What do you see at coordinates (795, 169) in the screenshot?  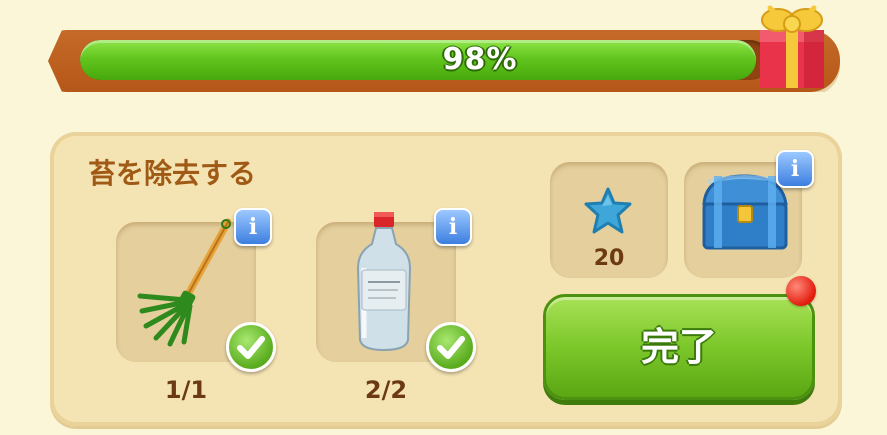 I see `info-button-chest: i` at bounding box center [795, 169].